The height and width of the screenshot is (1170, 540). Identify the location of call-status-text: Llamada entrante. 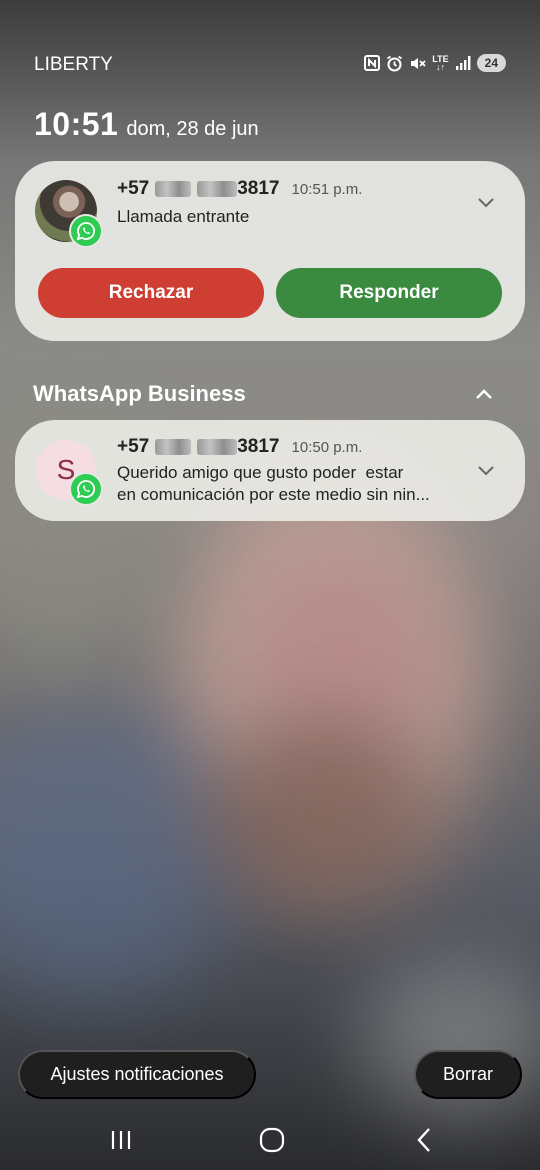
(183, 216).